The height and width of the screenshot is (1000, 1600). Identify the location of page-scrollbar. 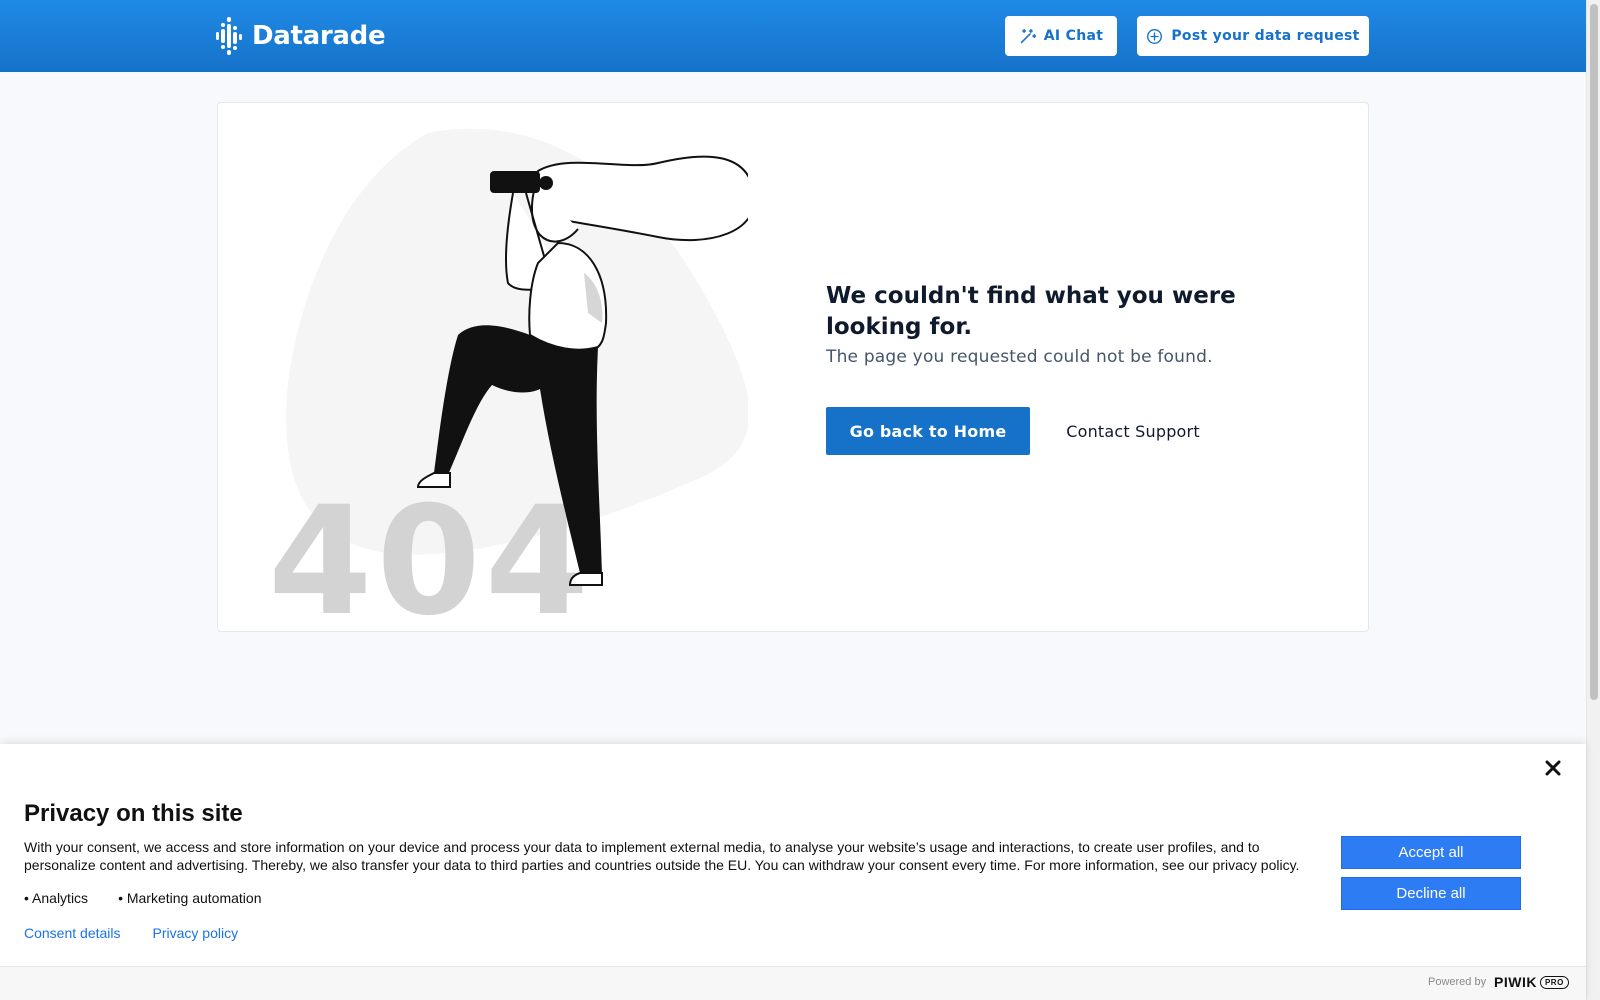
(1593, 500).